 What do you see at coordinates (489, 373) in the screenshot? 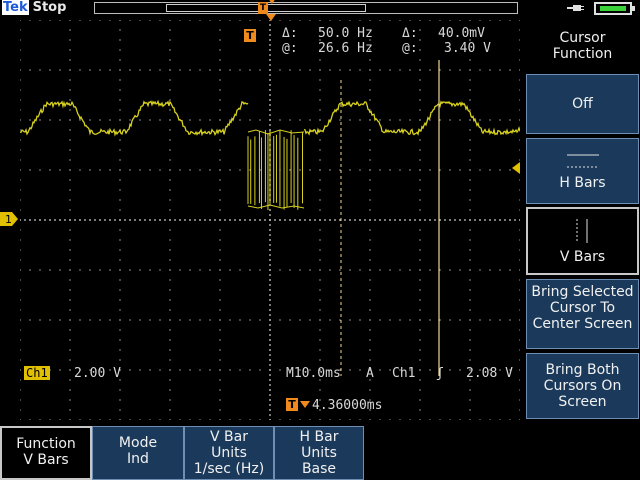
I see `trigger-level: 2.08 V` at bounding box center [489, 373].